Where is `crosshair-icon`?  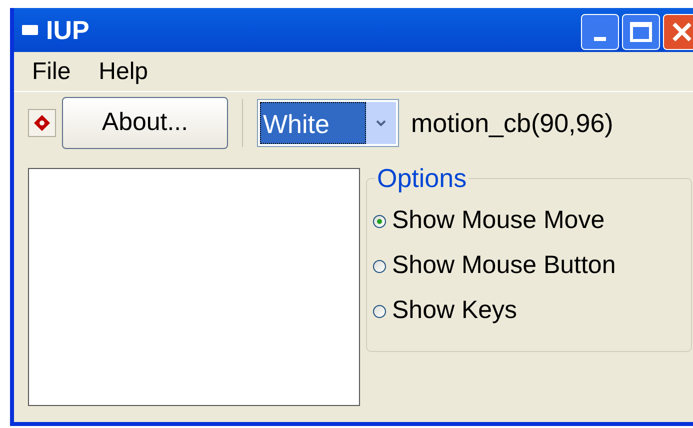 crosshair-icon is located at coordinates (42, 123).